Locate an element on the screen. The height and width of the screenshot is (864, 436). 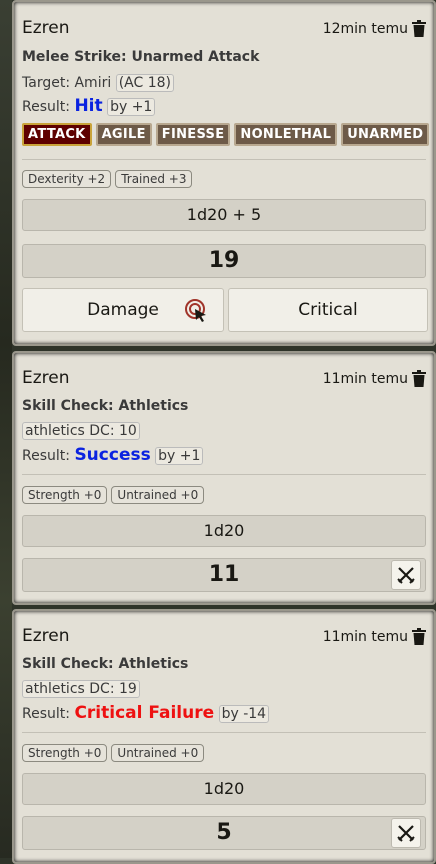
target-line: Target: Amiri (AC 18) is located at coordinates (98, 83).